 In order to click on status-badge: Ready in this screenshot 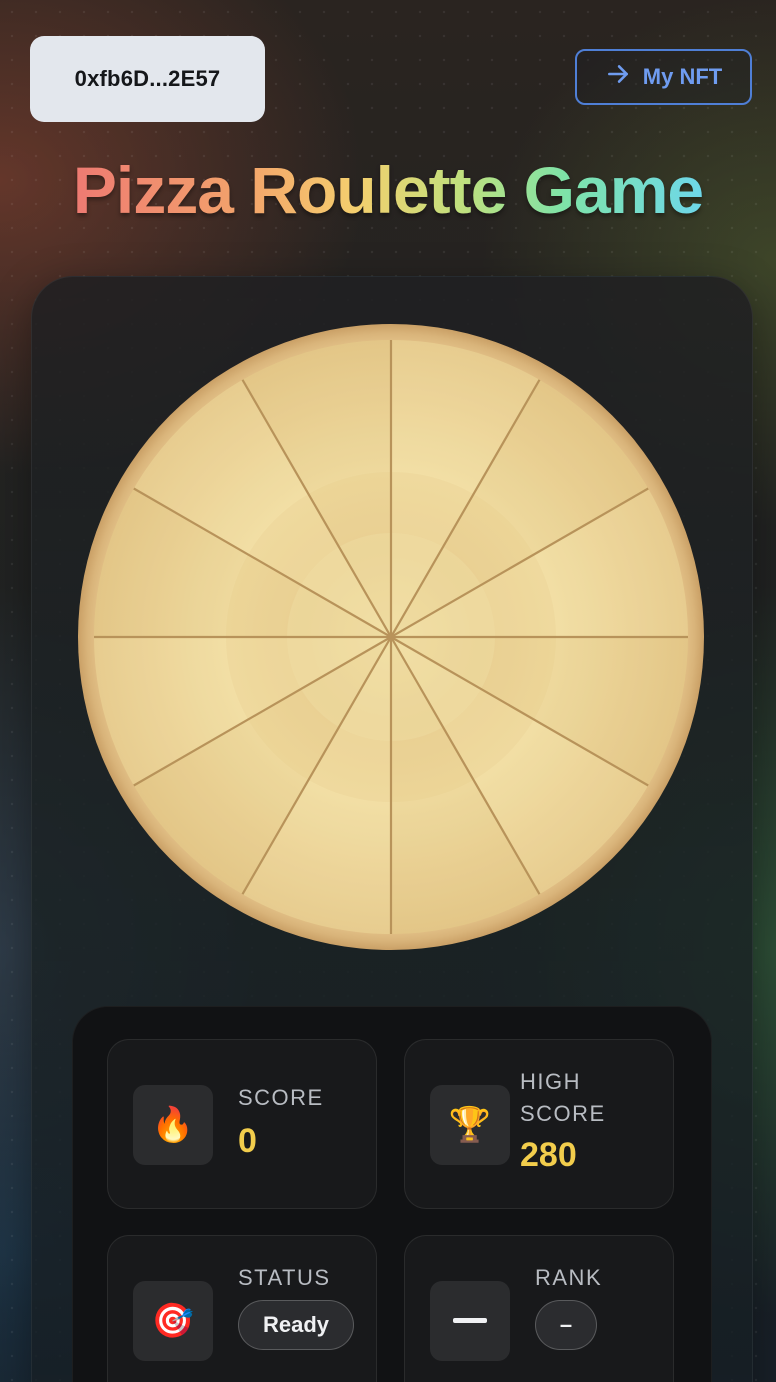, I will do `click(296, 1325)`.